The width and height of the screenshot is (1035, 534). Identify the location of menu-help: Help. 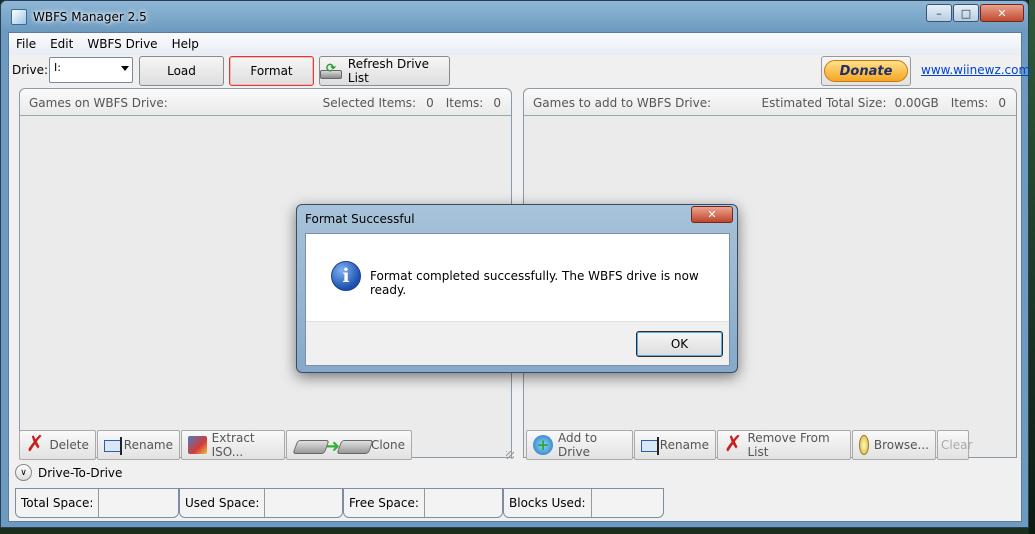
(185, 44).